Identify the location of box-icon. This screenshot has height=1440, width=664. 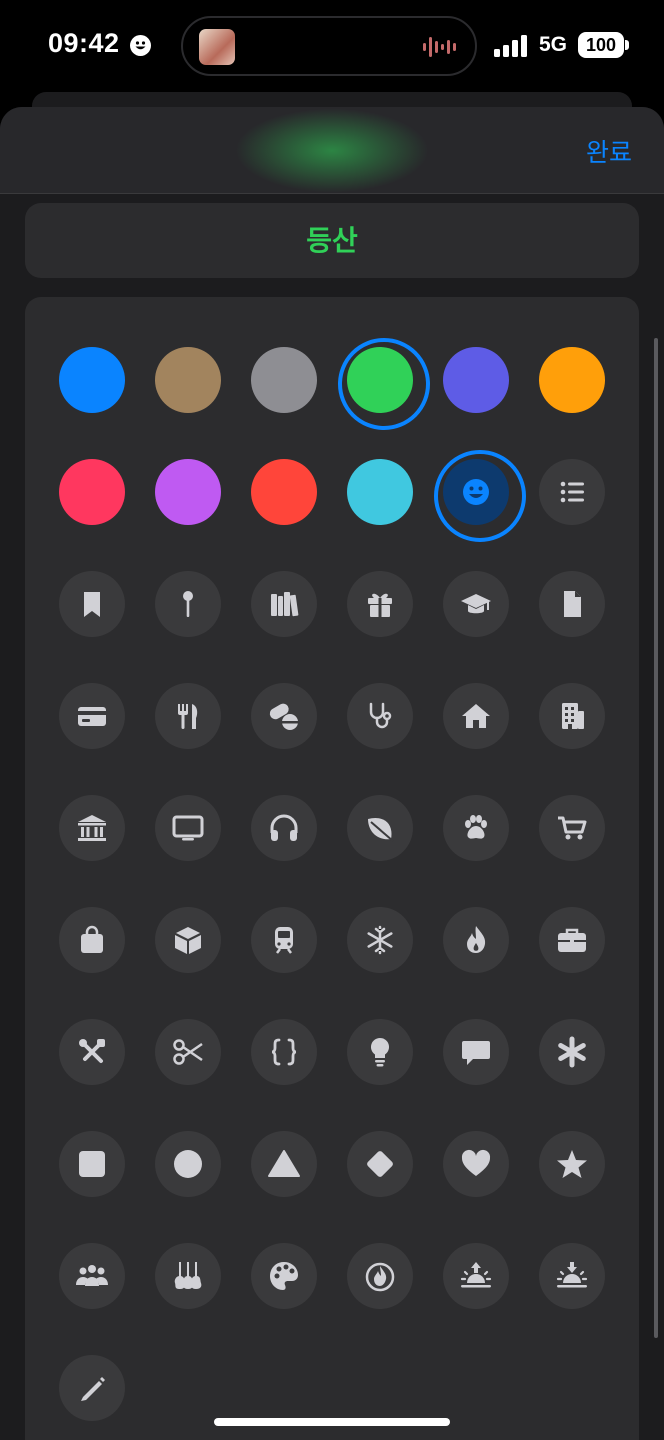
(188, 940).